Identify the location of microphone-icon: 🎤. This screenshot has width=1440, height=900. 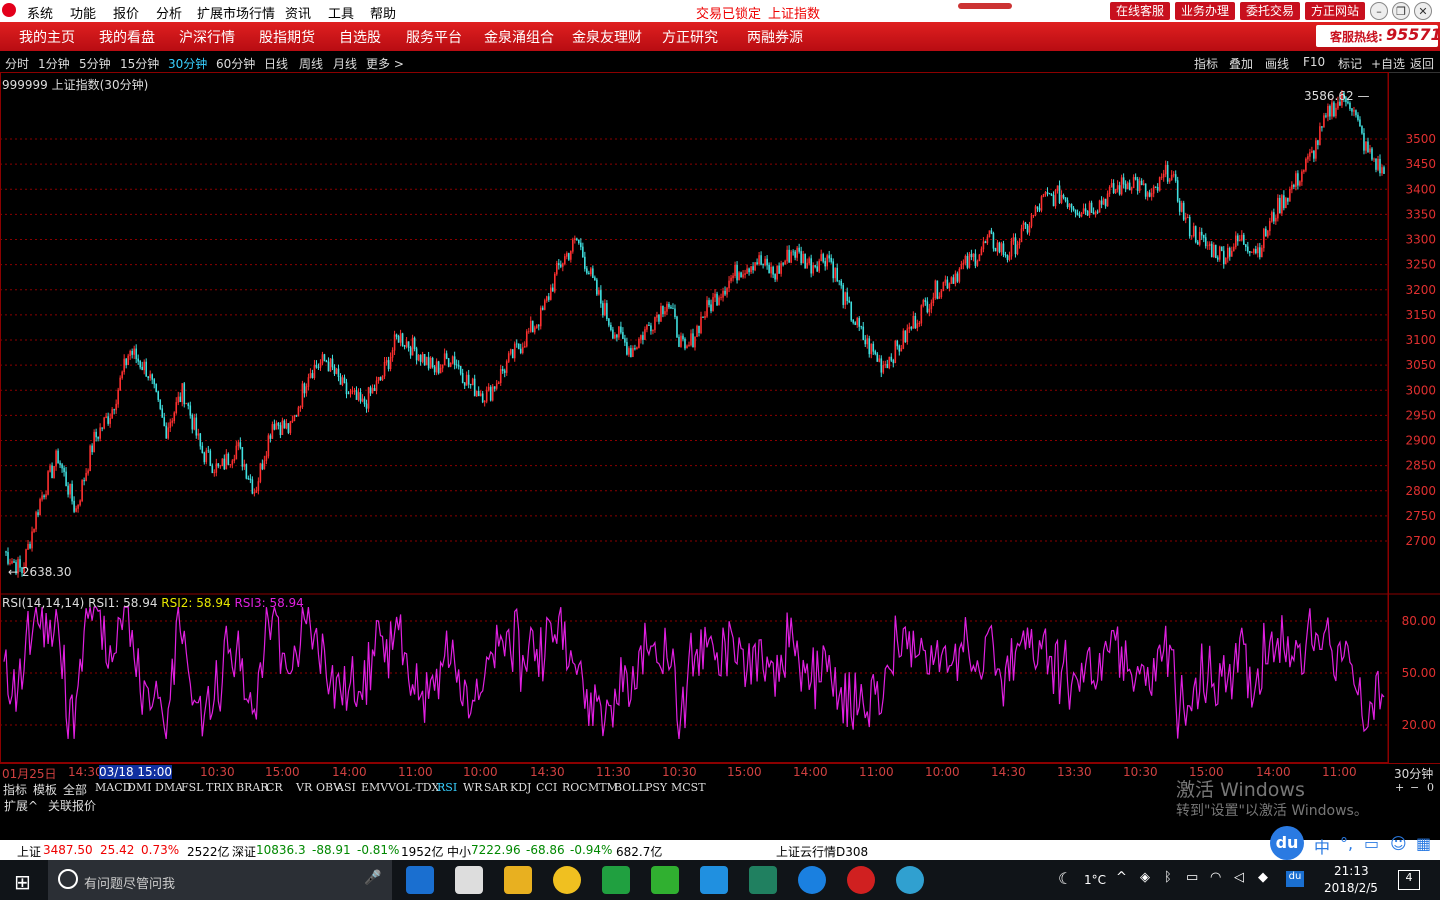
(372, 878).